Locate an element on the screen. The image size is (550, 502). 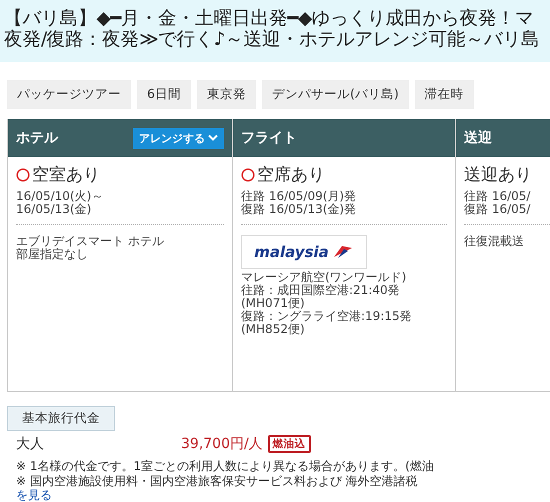
flight-detail: (MH071便) is located at coordinates (273, 303).